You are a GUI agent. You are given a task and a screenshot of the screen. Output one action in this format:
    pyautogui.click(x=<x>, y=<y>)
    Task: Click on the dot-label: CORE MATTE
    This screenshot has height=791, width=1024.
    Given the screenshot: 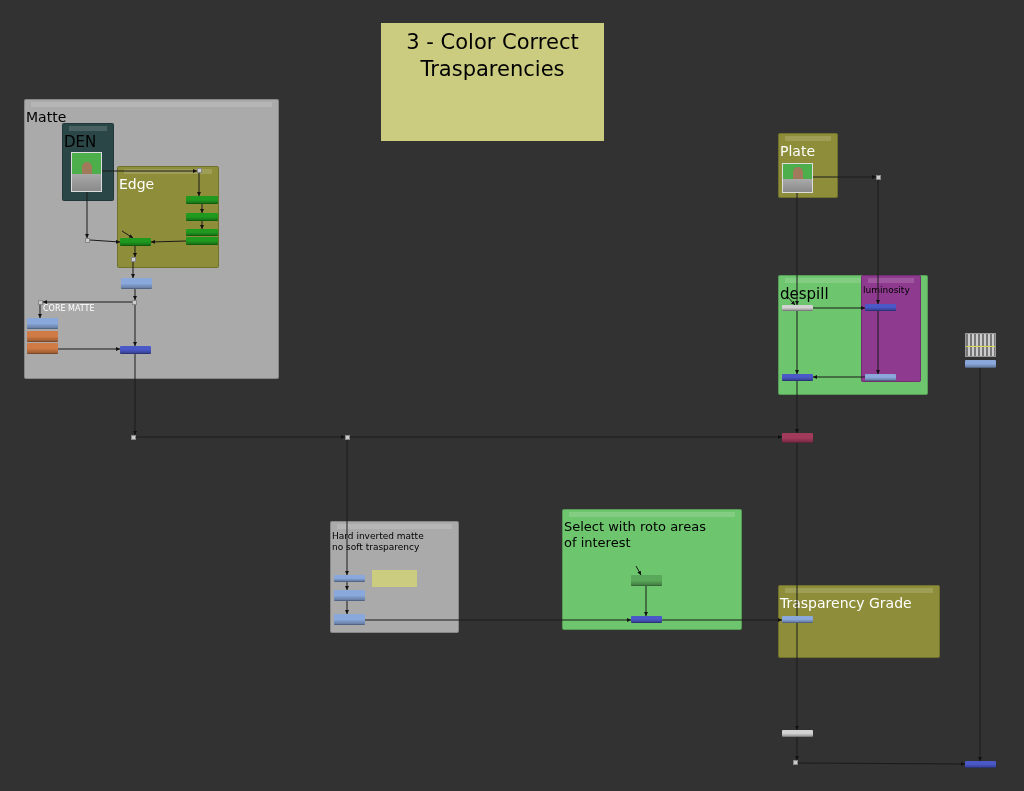 What is the action you would take?
    pyautogui.click(x=69, y=309)
    